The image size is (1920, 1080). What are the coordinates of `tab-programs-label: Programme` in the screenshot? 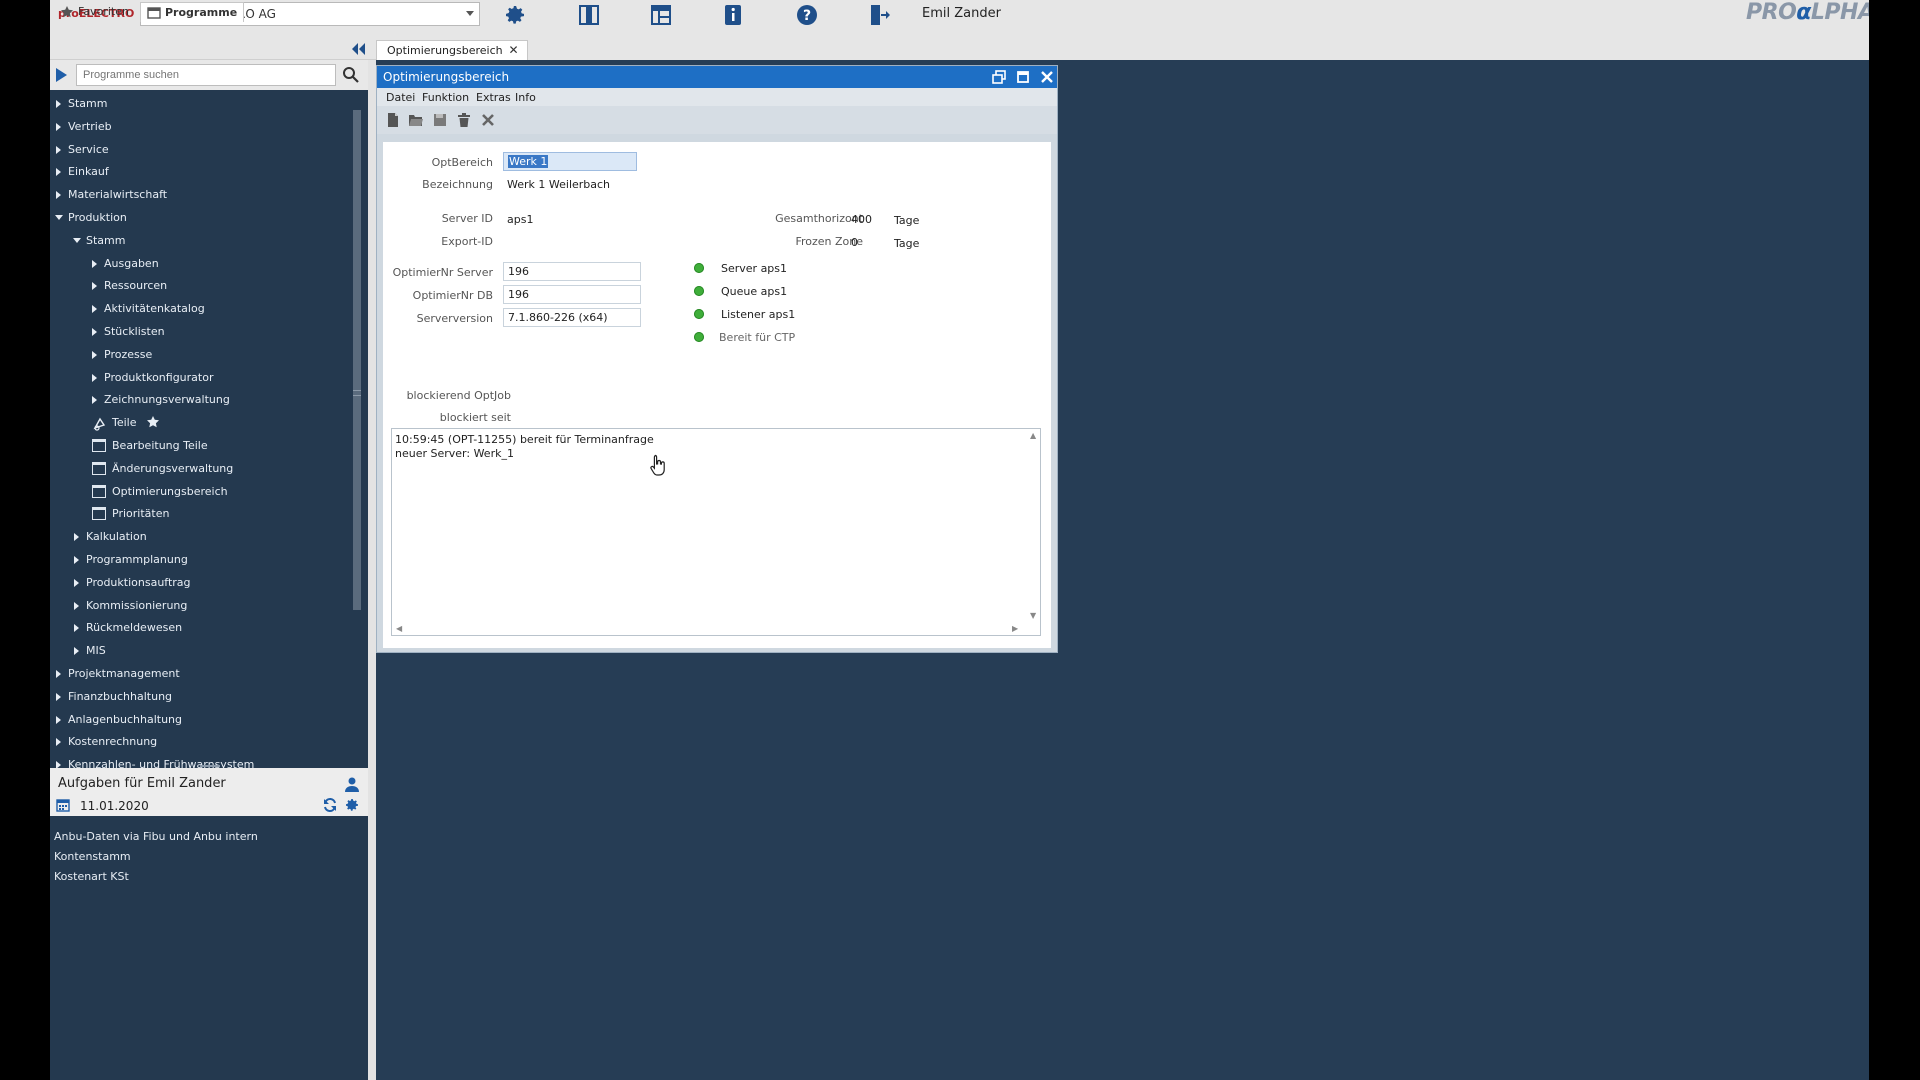 It's located at (201, 12).